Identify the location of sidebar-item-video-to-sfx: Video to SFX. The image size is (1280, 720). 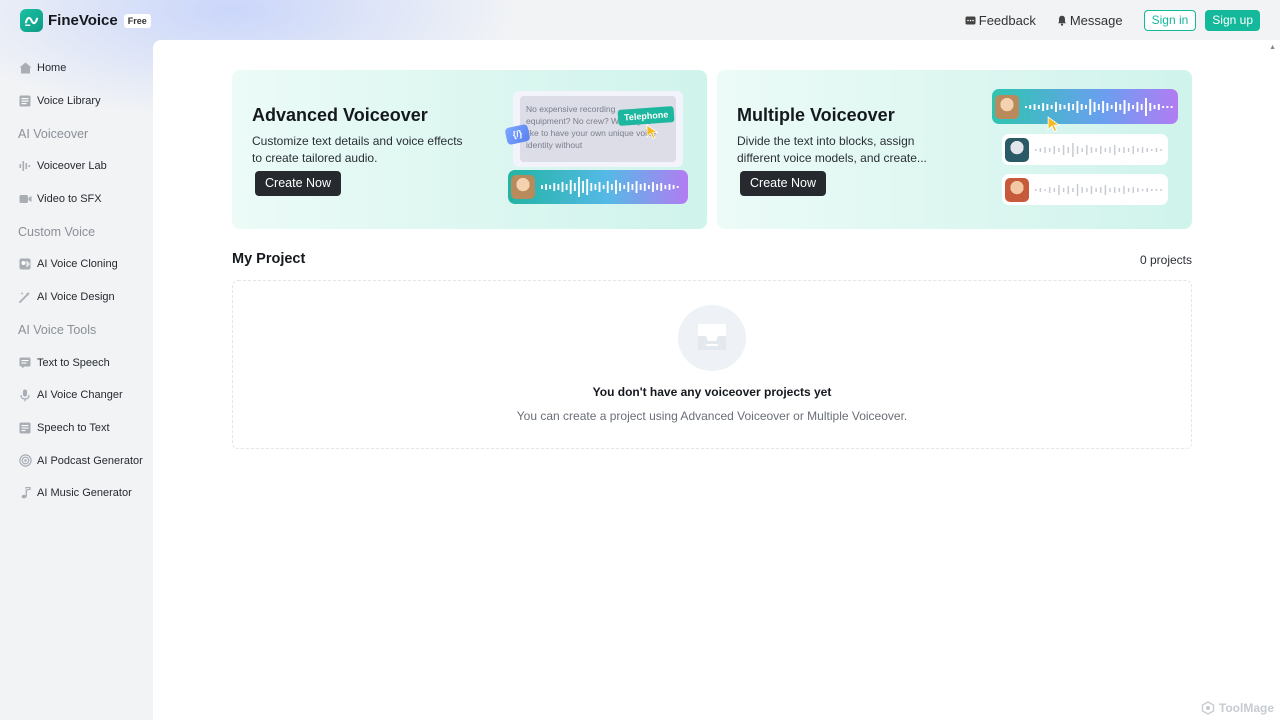
(76, 199).